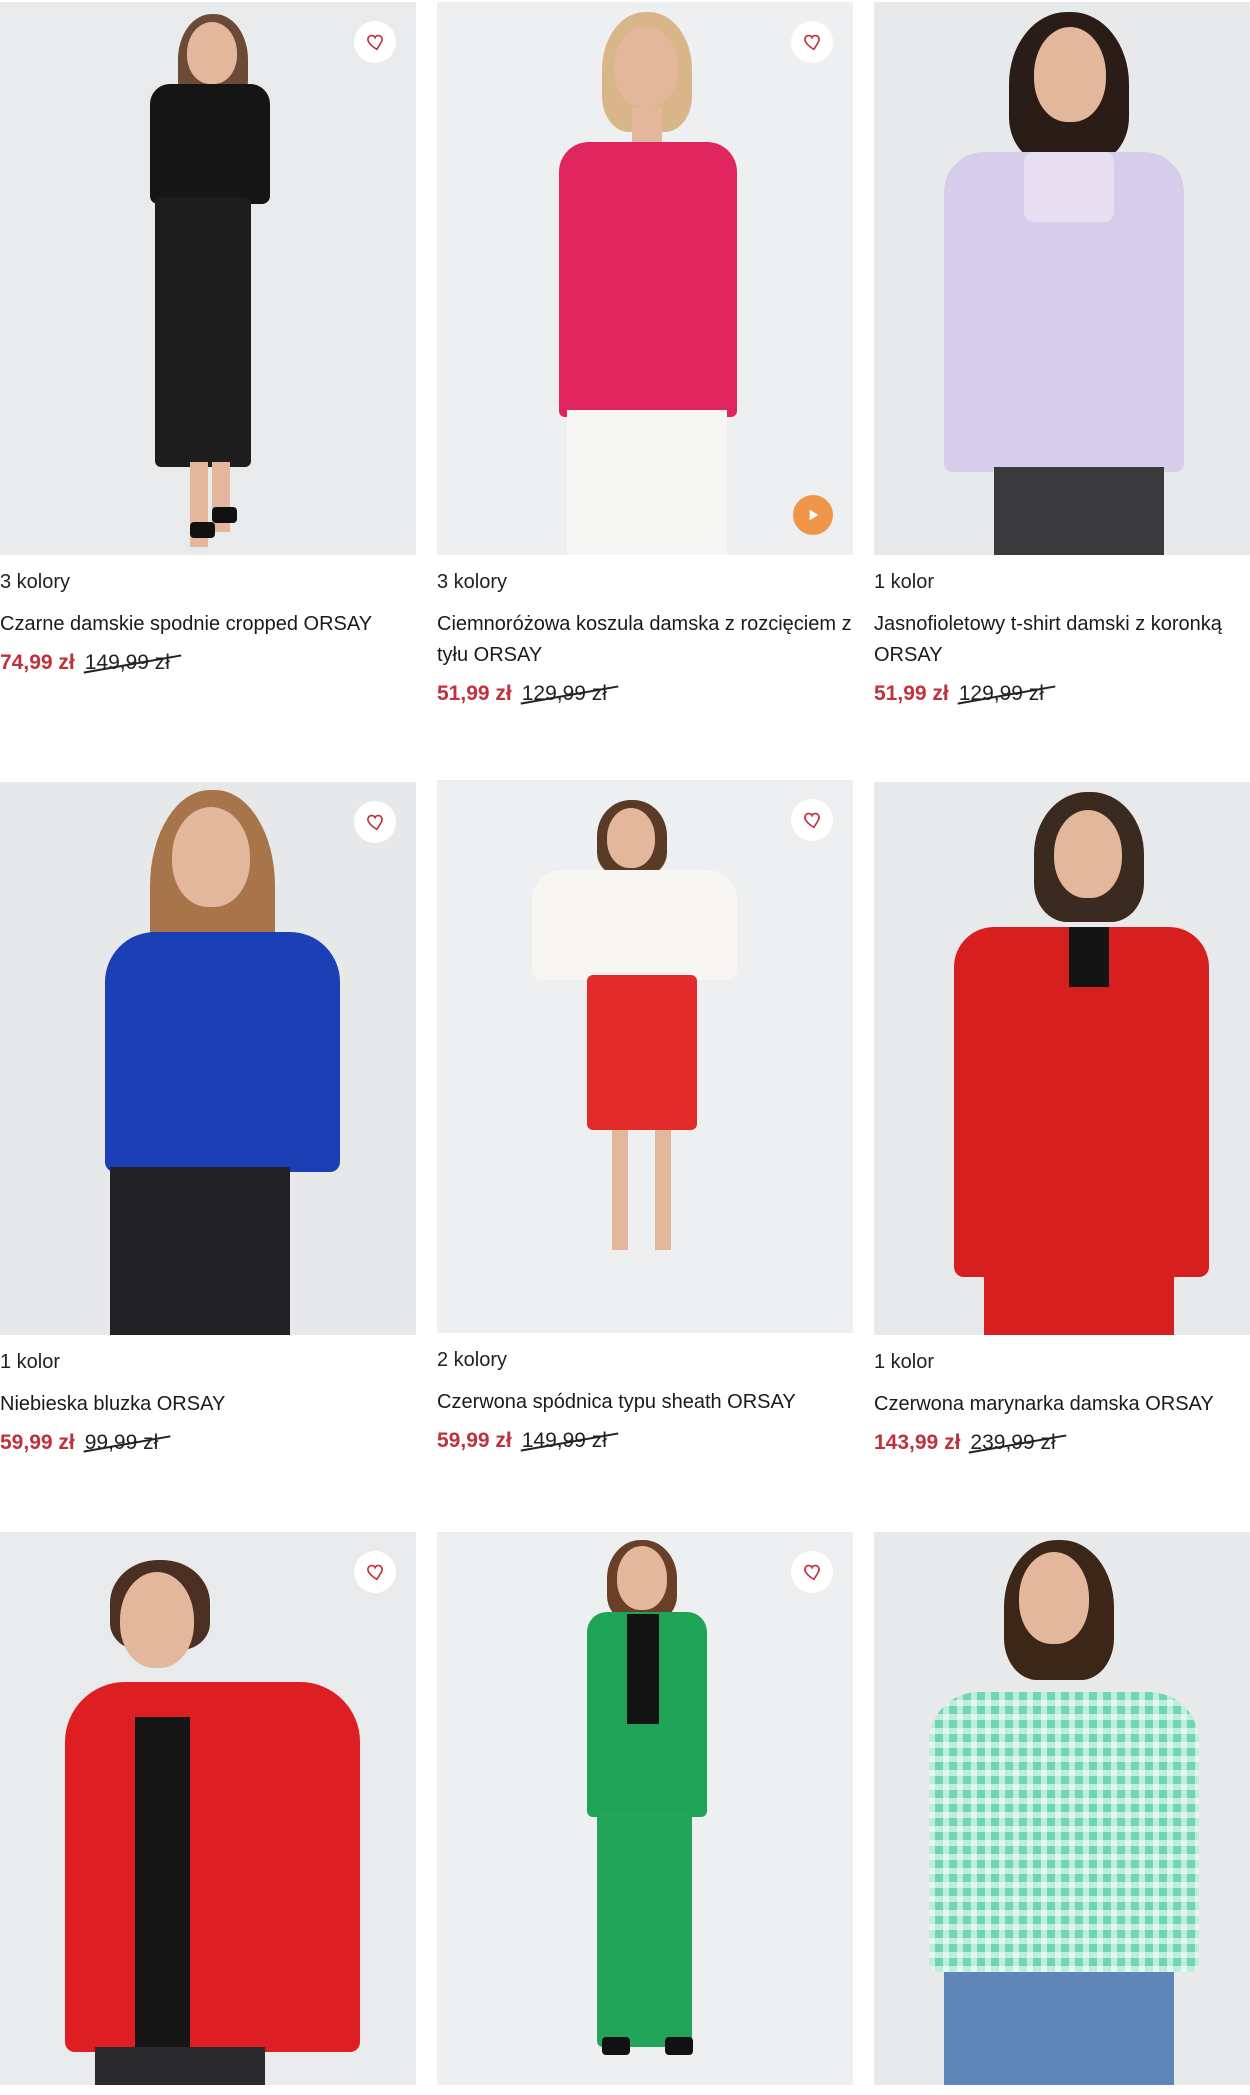  Describe the element at coordinates (37, 662) in the screenshot. I see `current-price: 74,99 zł` at that location.